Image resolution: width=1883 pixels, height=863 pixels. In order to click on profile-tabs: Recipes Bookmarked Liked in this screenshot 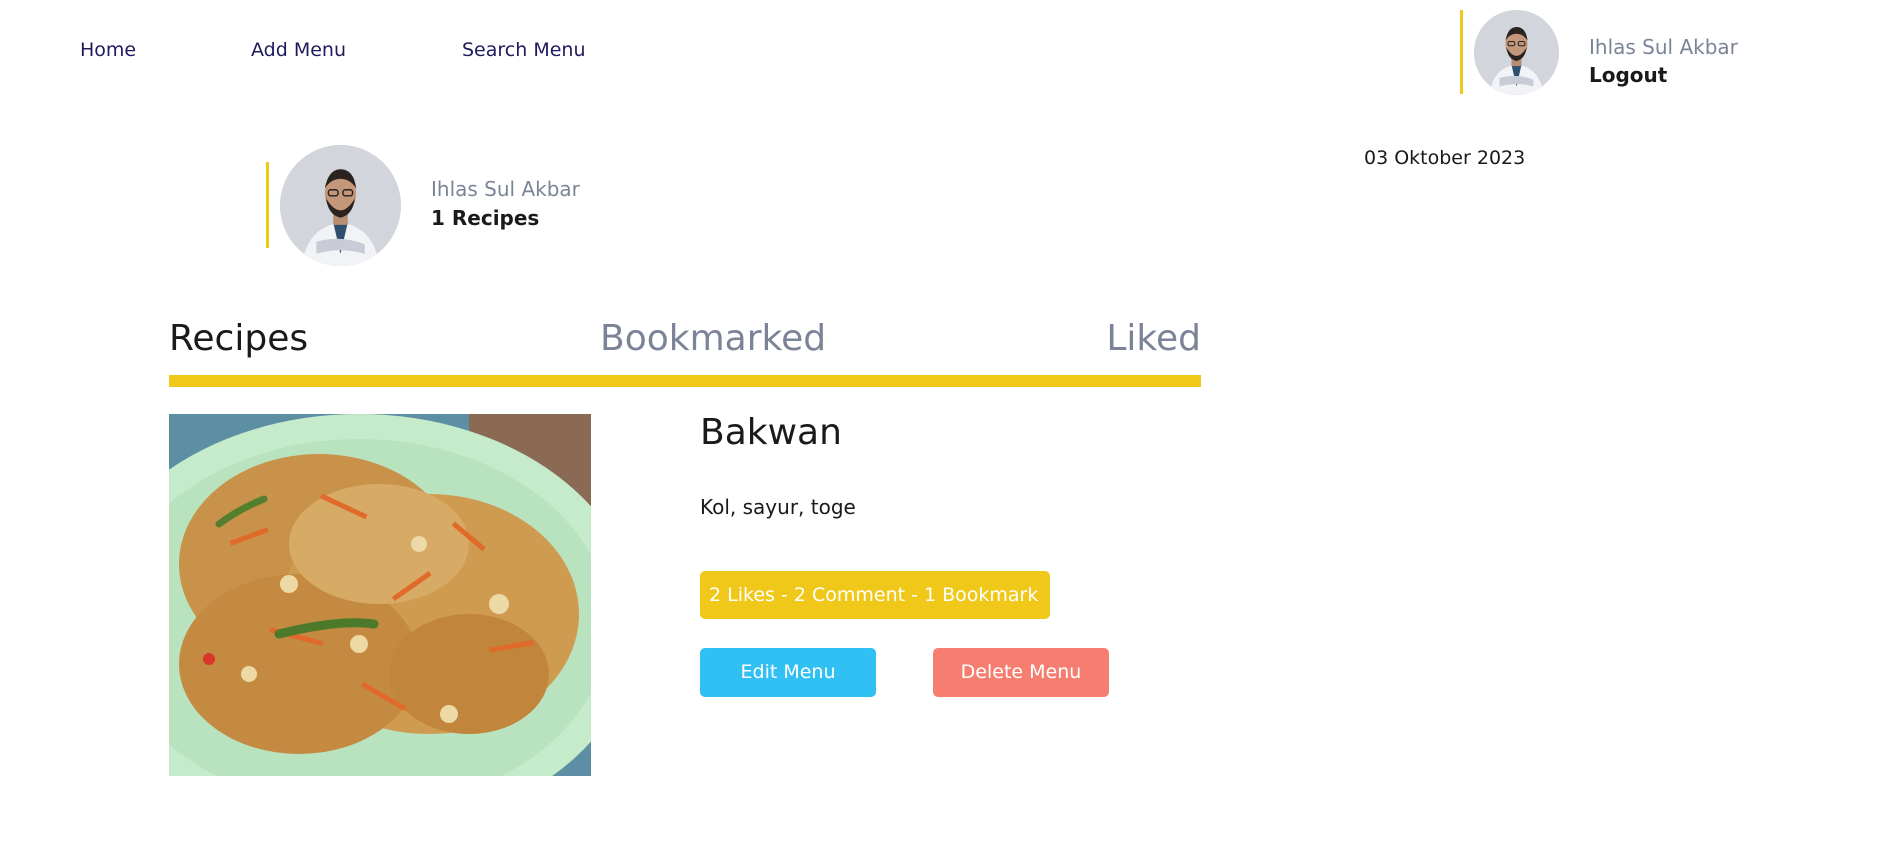, I will do `click(685, 353)`.